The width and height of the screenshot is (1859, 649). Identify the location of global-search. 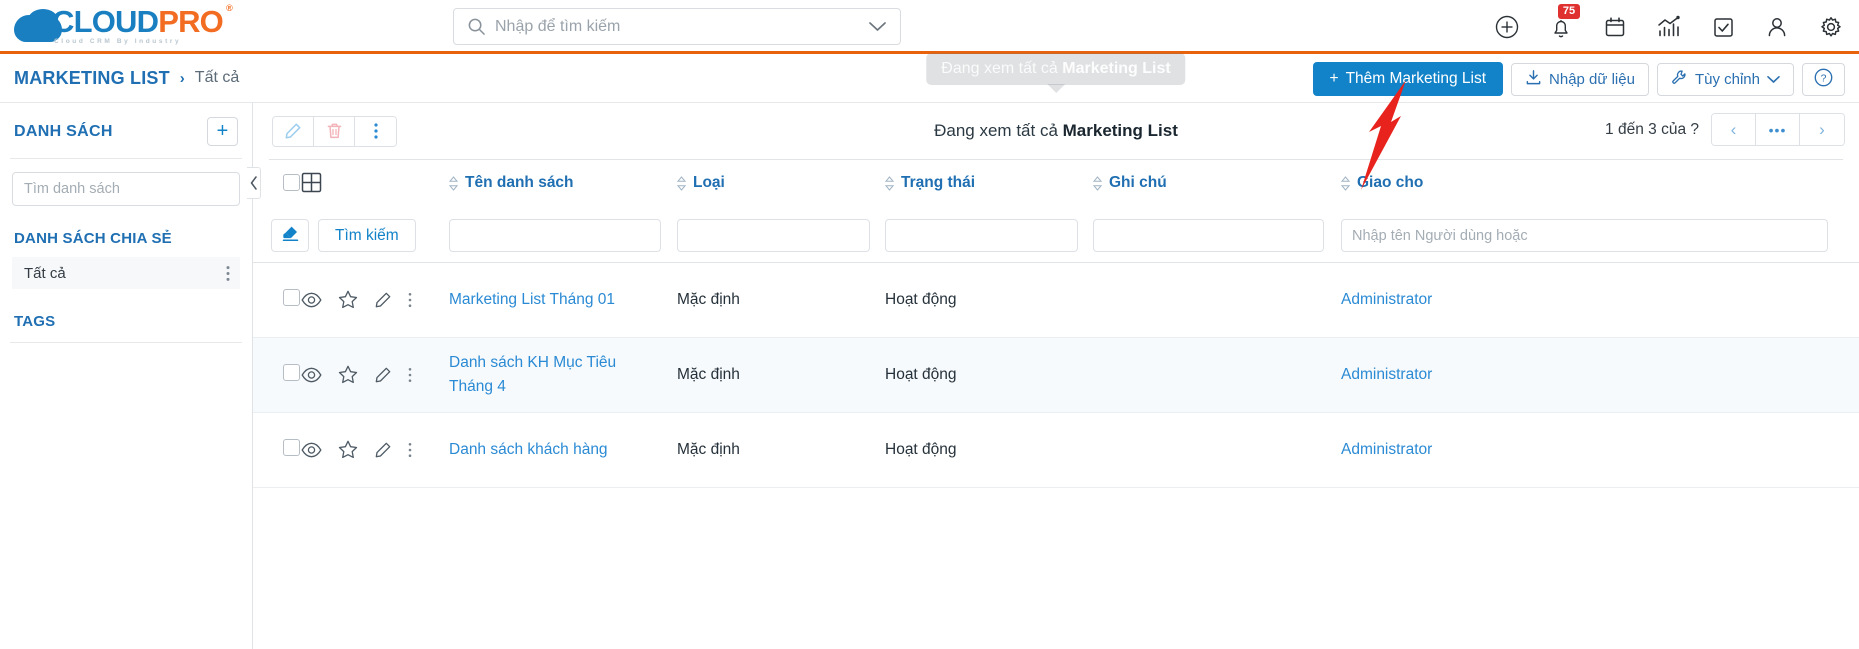
(677, 26).